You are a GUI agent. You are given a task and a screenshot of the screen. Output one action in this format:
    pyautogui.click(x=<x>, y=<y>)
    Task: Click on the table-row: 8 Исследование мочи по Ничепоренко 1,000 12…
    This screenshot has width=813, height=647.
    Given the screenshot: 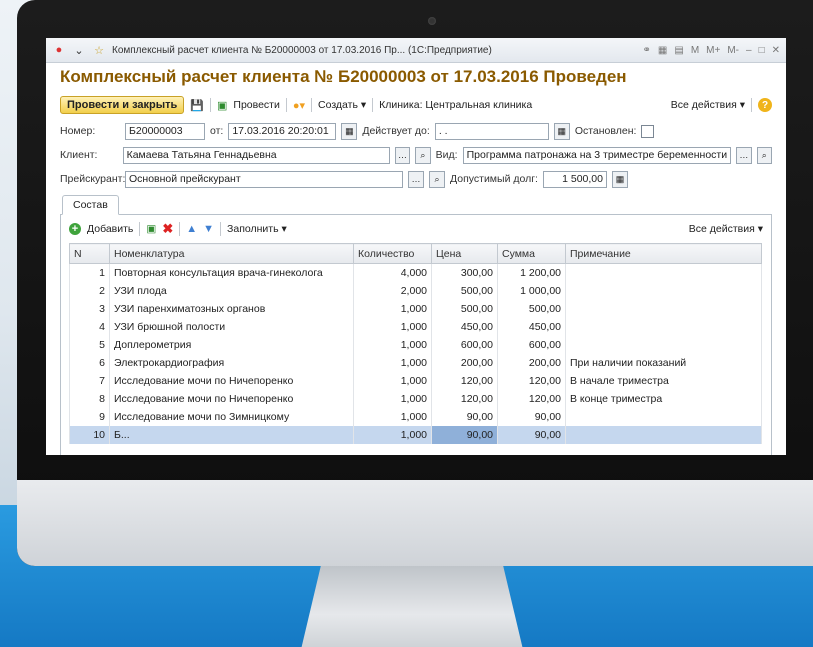 What is the action you would take?
    pyautogui.click(x=415, y=399)
    